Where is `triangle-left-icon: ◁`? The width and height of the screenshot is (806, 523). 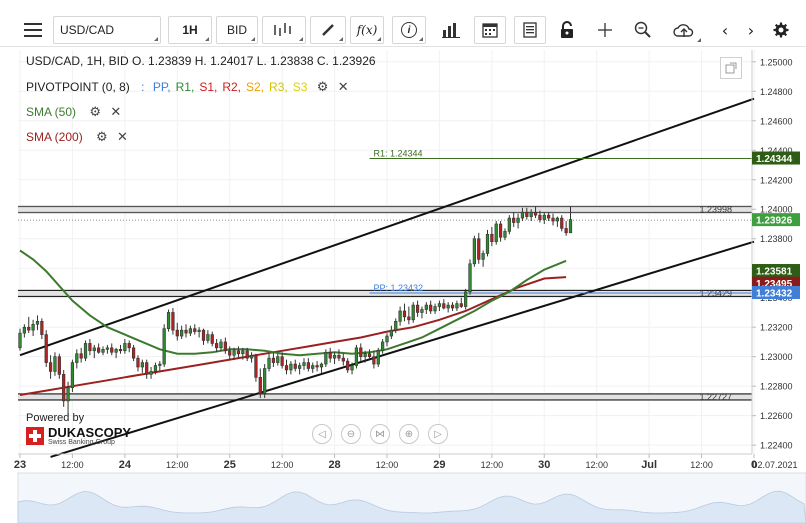 triangle-left-icon: ◁ is located at coordinates (322, 434).